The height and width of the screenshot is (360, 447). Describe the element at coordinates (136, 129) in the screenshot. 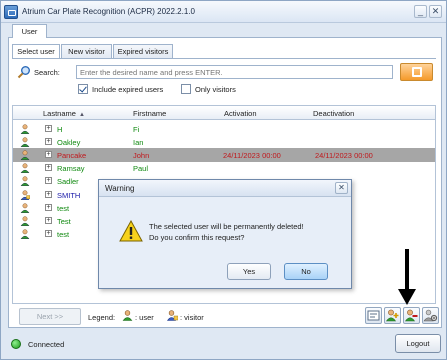

I see `firstname-cell: Fi` at that location.